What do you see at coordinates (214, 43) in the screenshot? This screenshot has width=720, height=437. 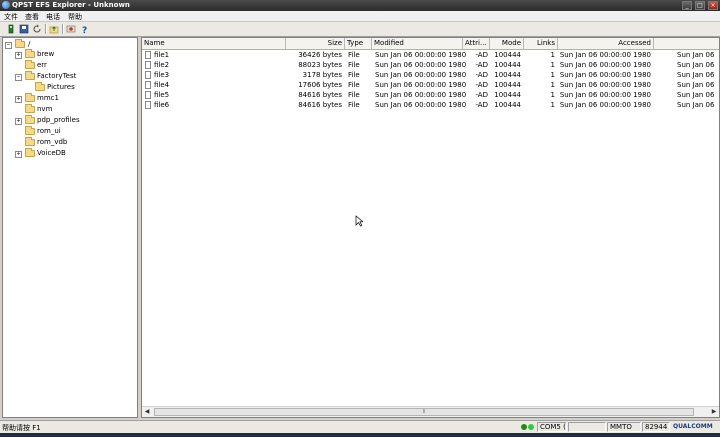 I see `column-header-name: Name` at bounding box center [214, 43].